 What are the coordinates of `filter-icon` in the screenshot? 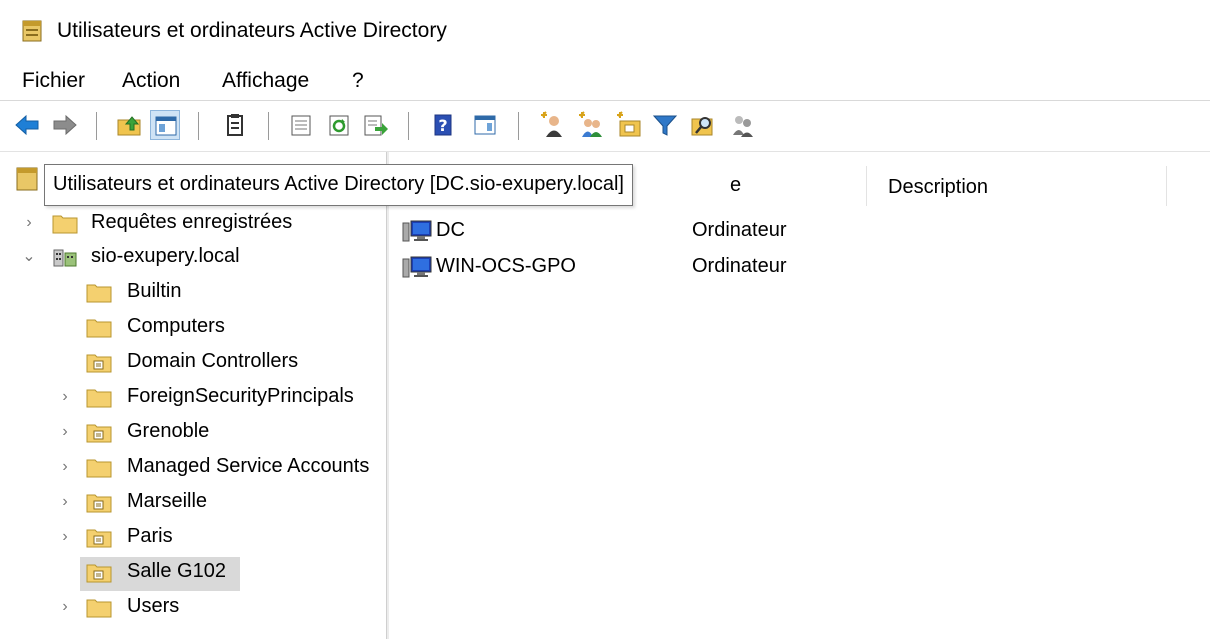 It's located at (665, 125).